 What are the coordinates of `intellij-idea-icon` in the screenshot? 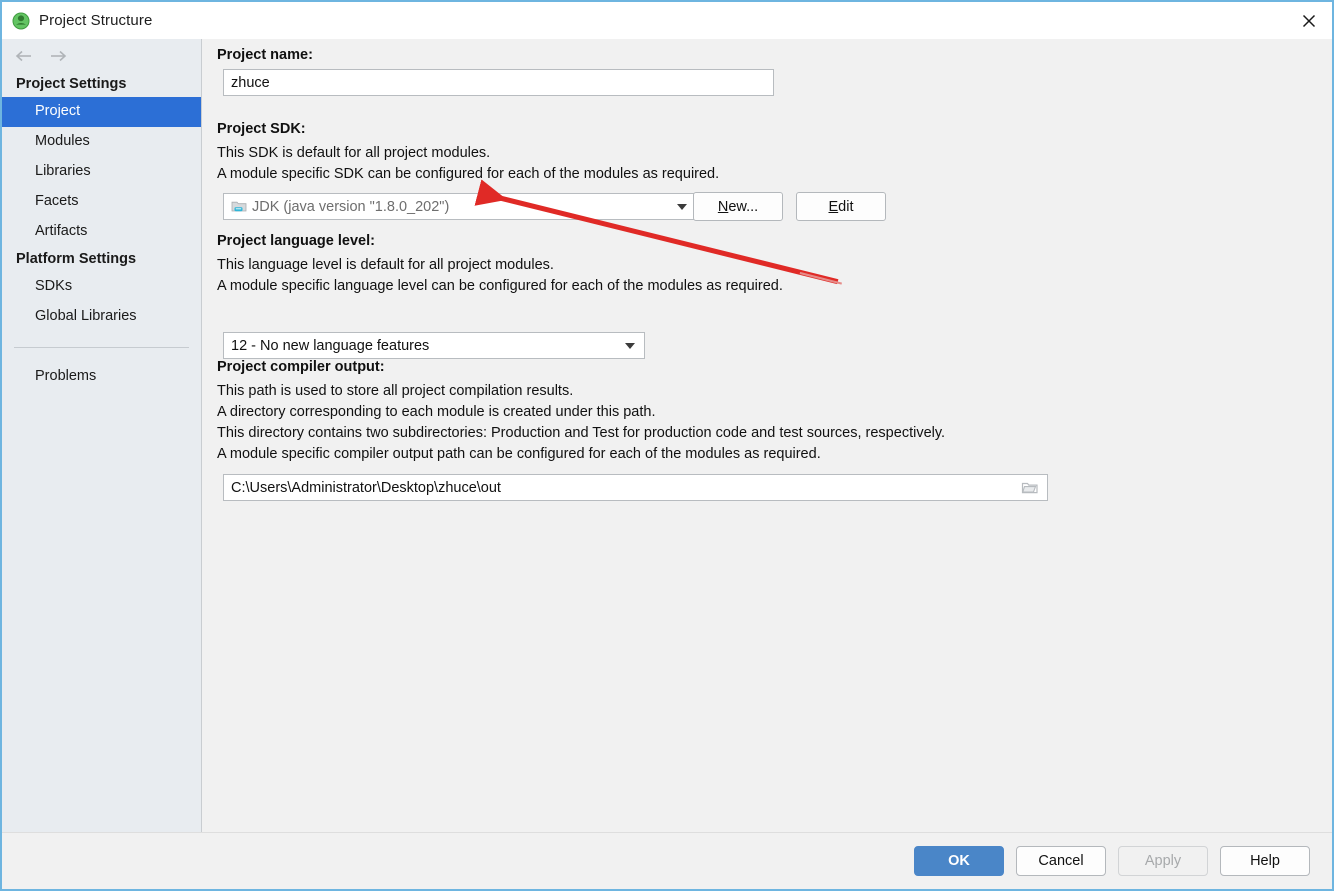 It's located at (21, 21).